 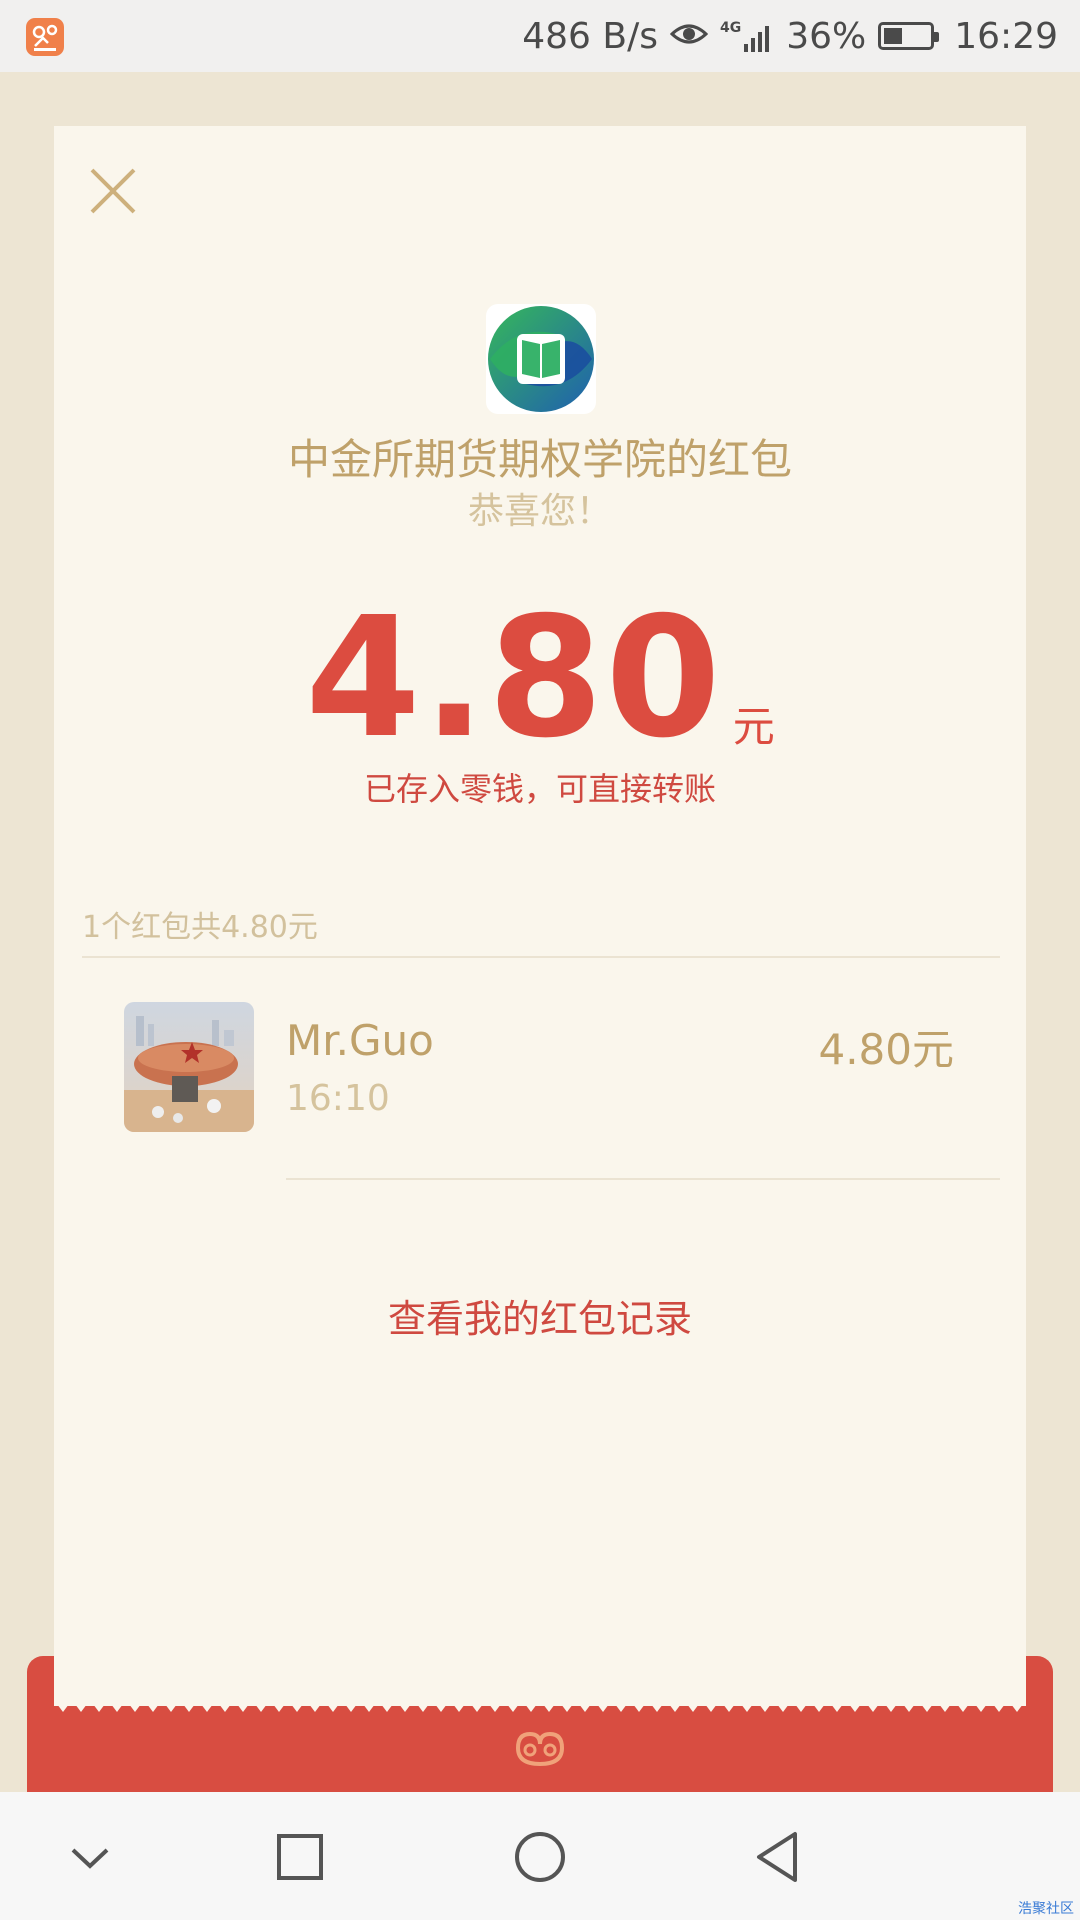 What do you see at coordinates (1006, 36) in the screenshot?
I see `clock: 16:29` at bounding box center [1006, 36].